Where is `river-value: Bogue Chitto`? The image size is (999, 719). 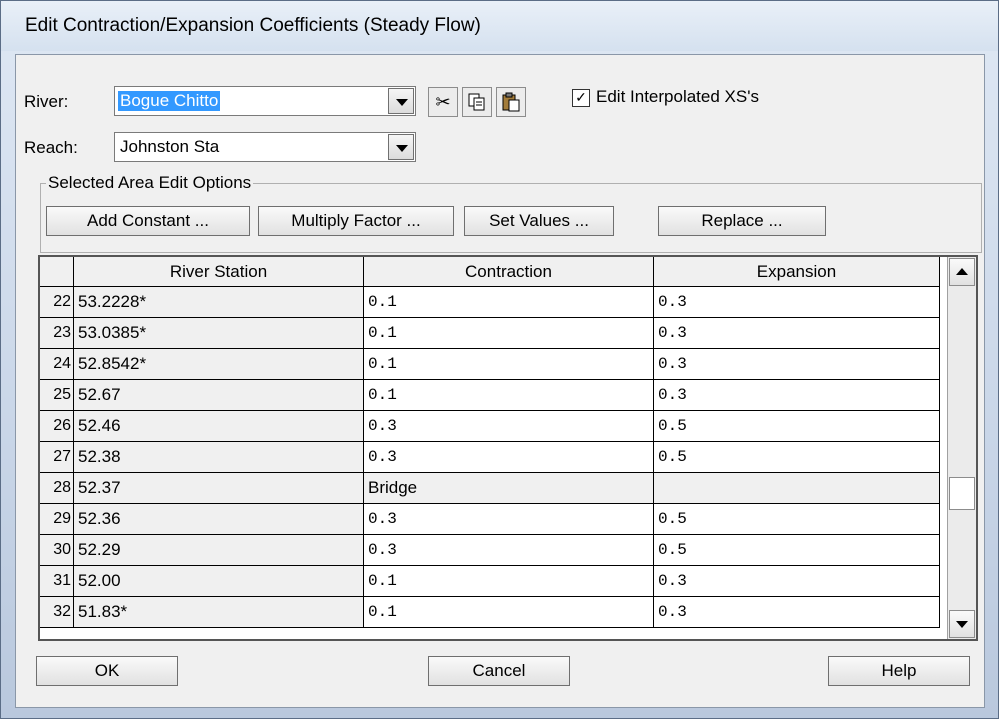 river-value: Bogue Chitto is located at coordinates (169, 101).